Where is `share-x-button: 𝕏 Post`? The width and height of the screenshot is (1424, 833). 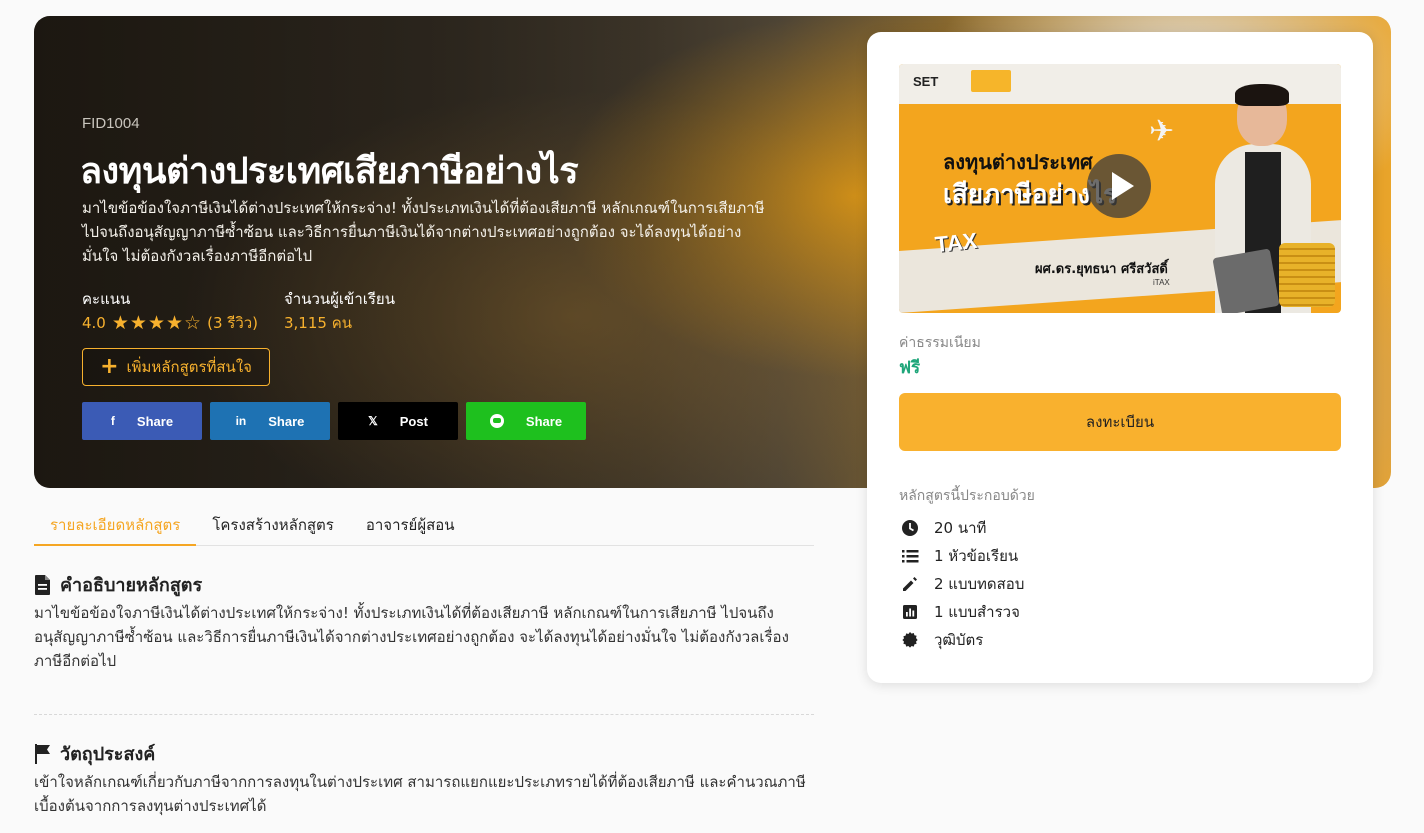
share-x-button: 𝕏 Post is located at coordinates (398, 421).